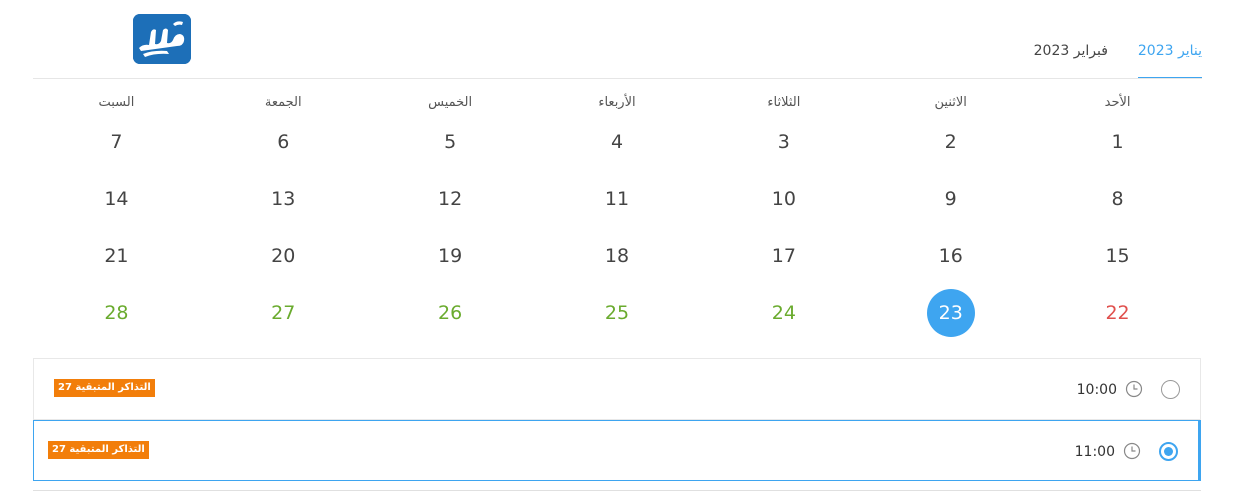  I want to click on calendar-day: 18, so click(617, 256).